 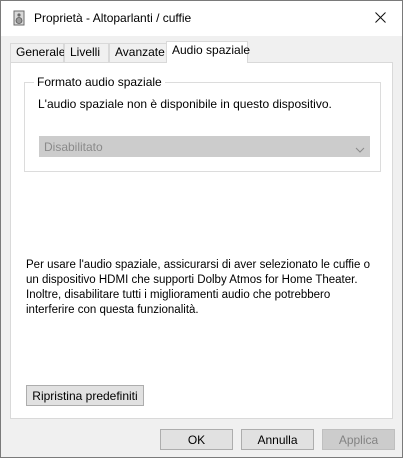 I want to click on cancel-button: Annulla, so click(x=277, y=439).